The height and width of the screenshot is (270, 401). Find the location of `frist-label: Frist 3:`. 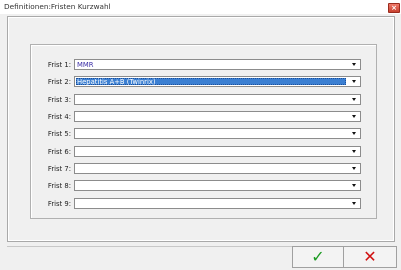

frist-label: Frist 3: is located at coordinates (59, 100).